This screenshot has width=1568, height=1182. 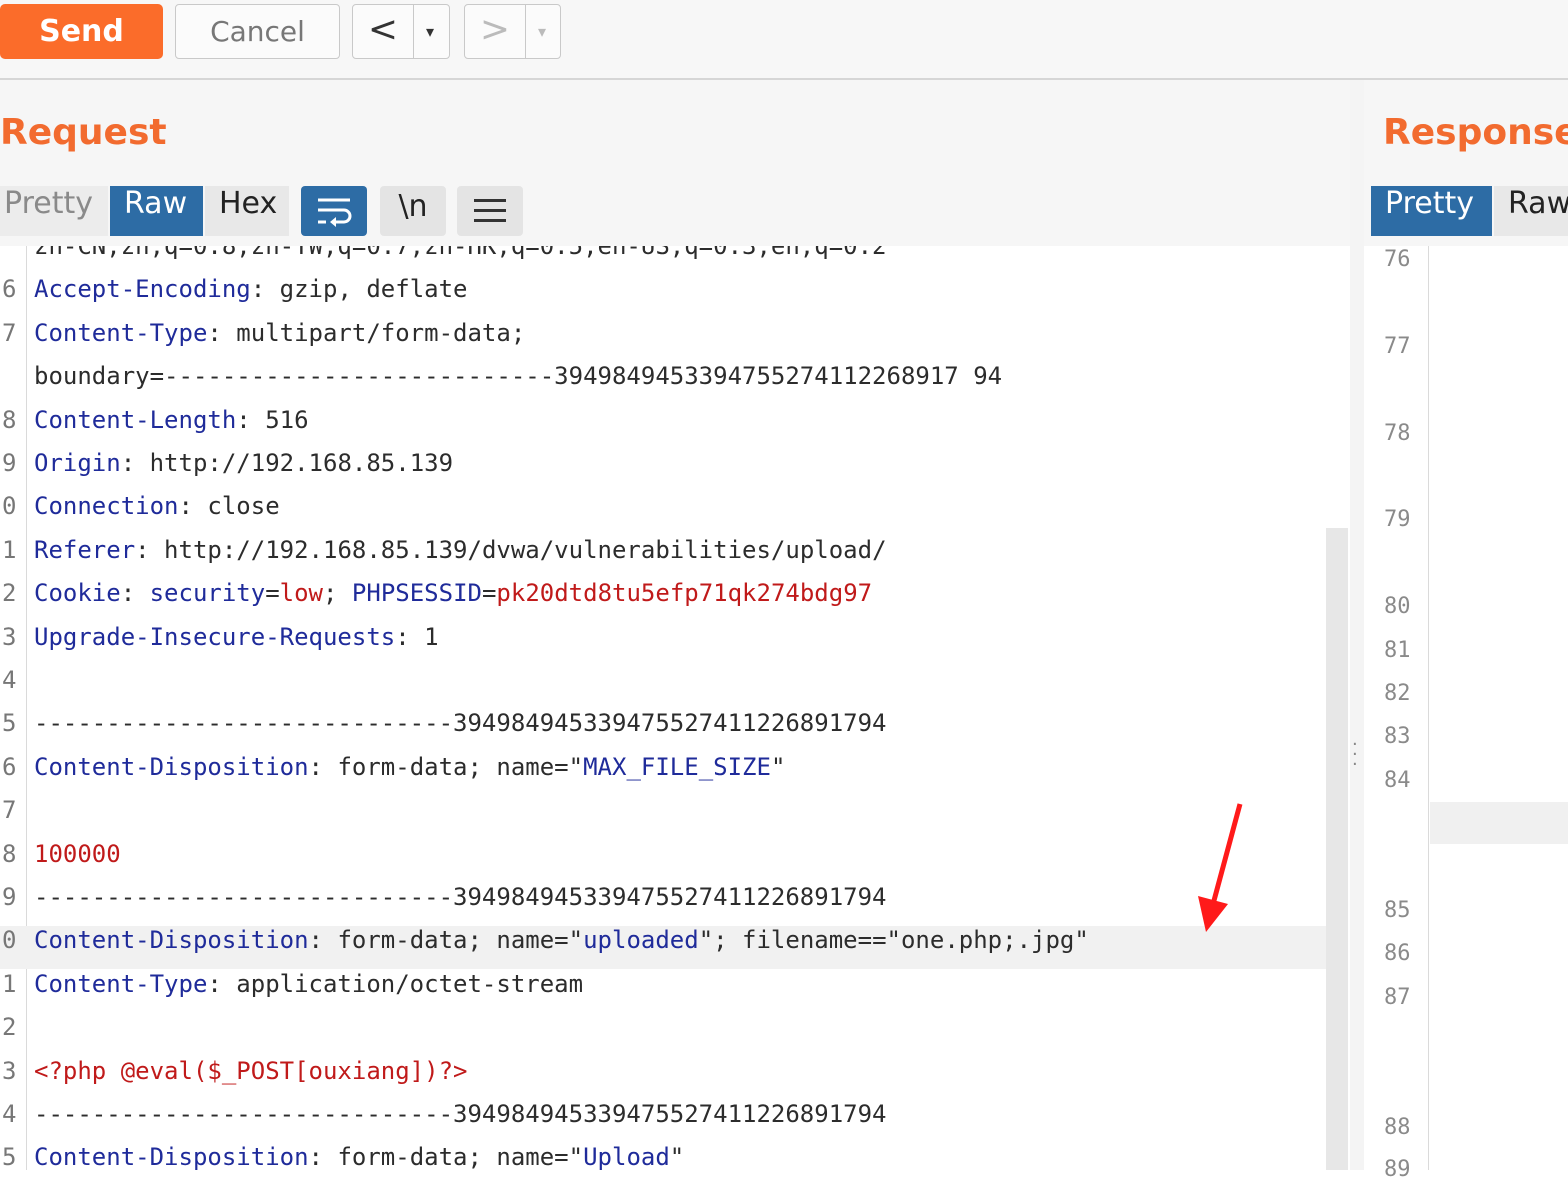 What do you see at coordinates (54, 211) in the screenshot?
I see `tab-pretty: Pretty` at bounding box center [54, 211].